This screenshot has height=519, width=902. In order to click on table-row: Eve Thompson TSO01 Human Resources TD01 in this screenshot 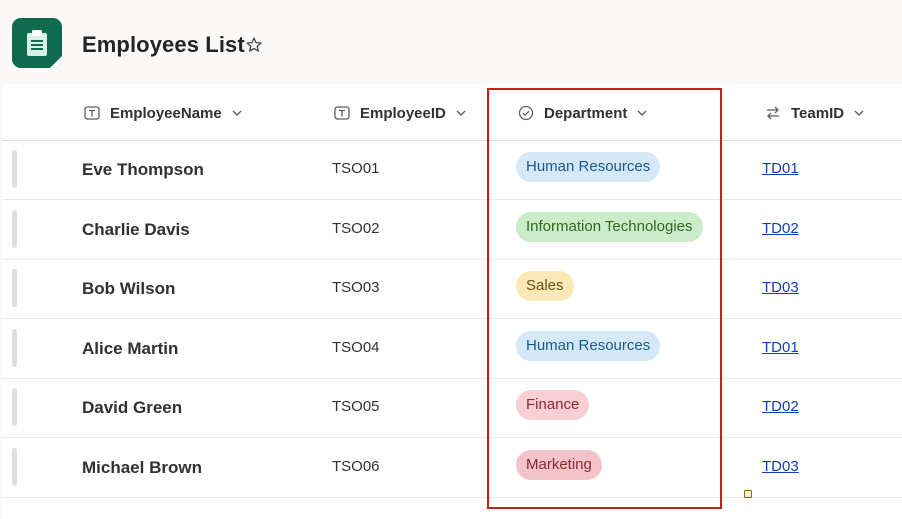, I will do `click(452, 170)`.